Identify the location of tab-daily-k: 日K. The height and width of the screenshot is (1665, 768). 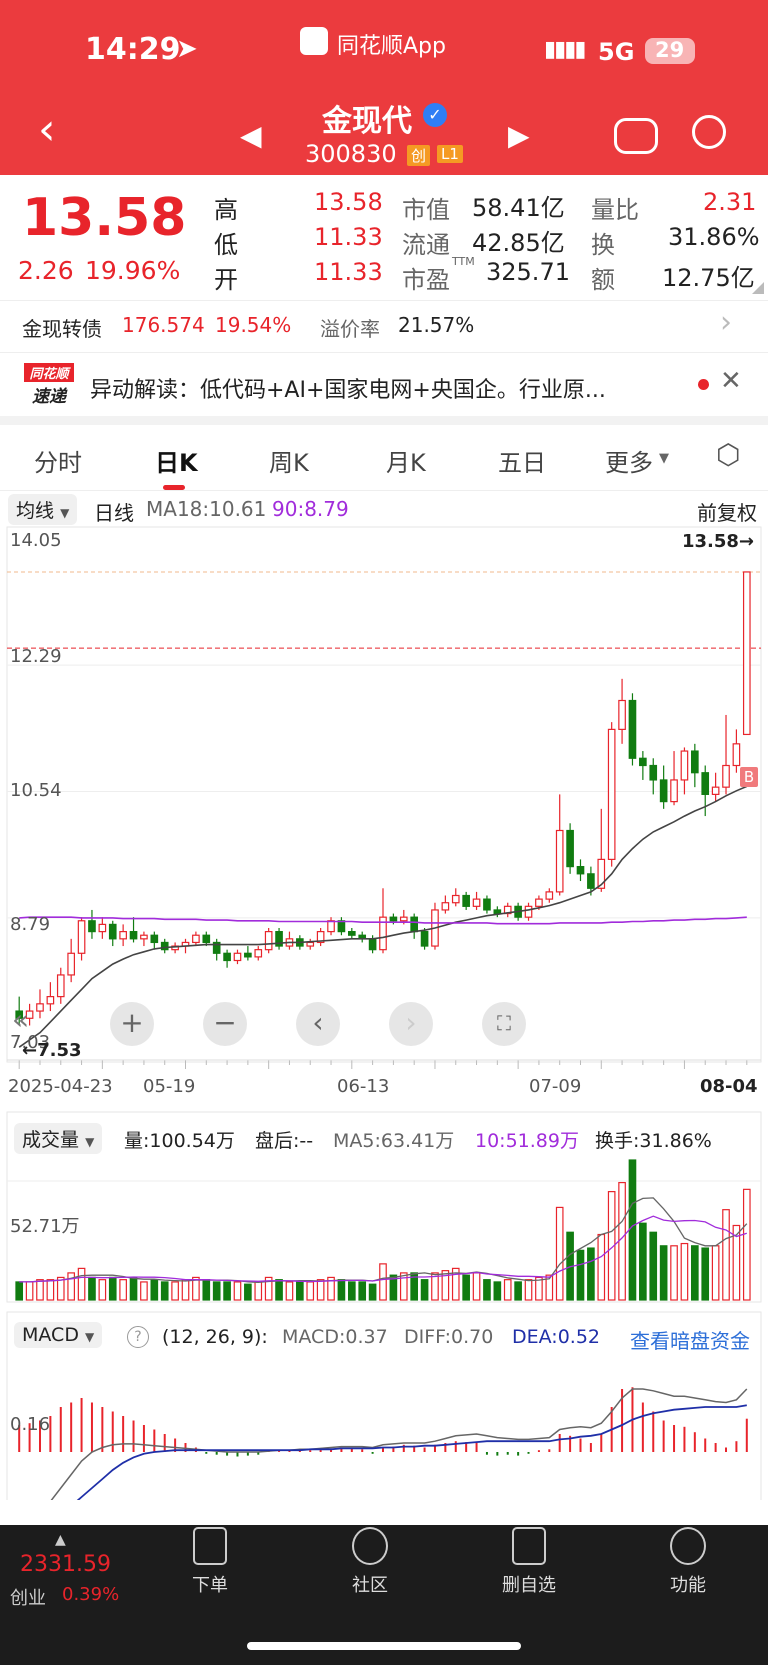
(176, 460).